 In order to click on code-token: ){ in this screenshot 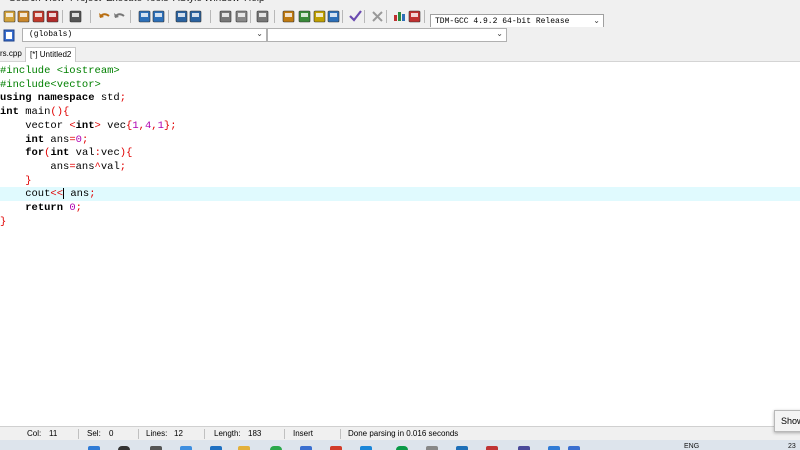, I will do `click(126, 153)`.